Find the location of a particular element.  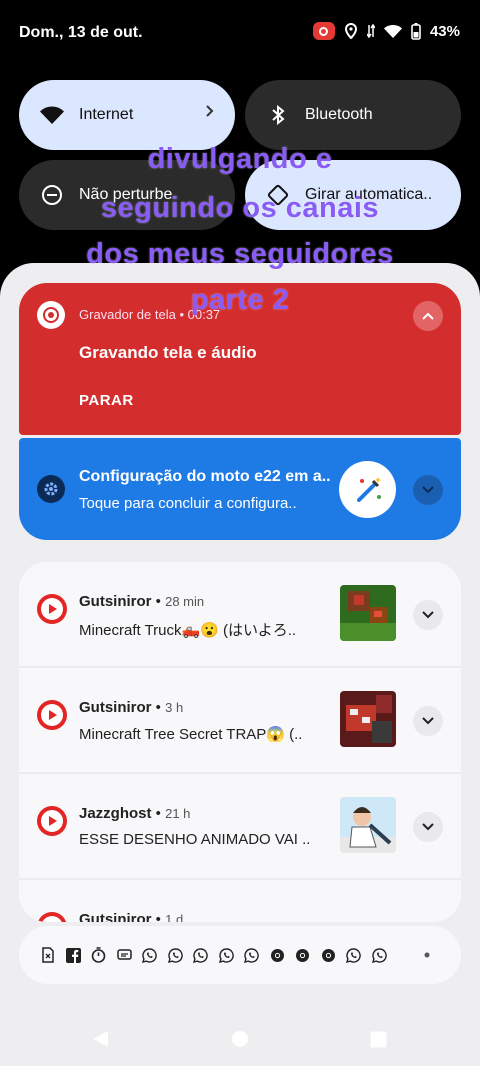

home-icon is located at coordinates (240, 1039).